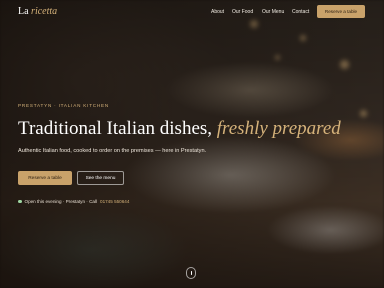 The width and height of the screenshot is (384, 288). What do you see at coordinates (64, 105) in the screenshot?
I see `hero-eyebrow: Prestatyn · Italian Kitchen` at bounding box center [64, 105].